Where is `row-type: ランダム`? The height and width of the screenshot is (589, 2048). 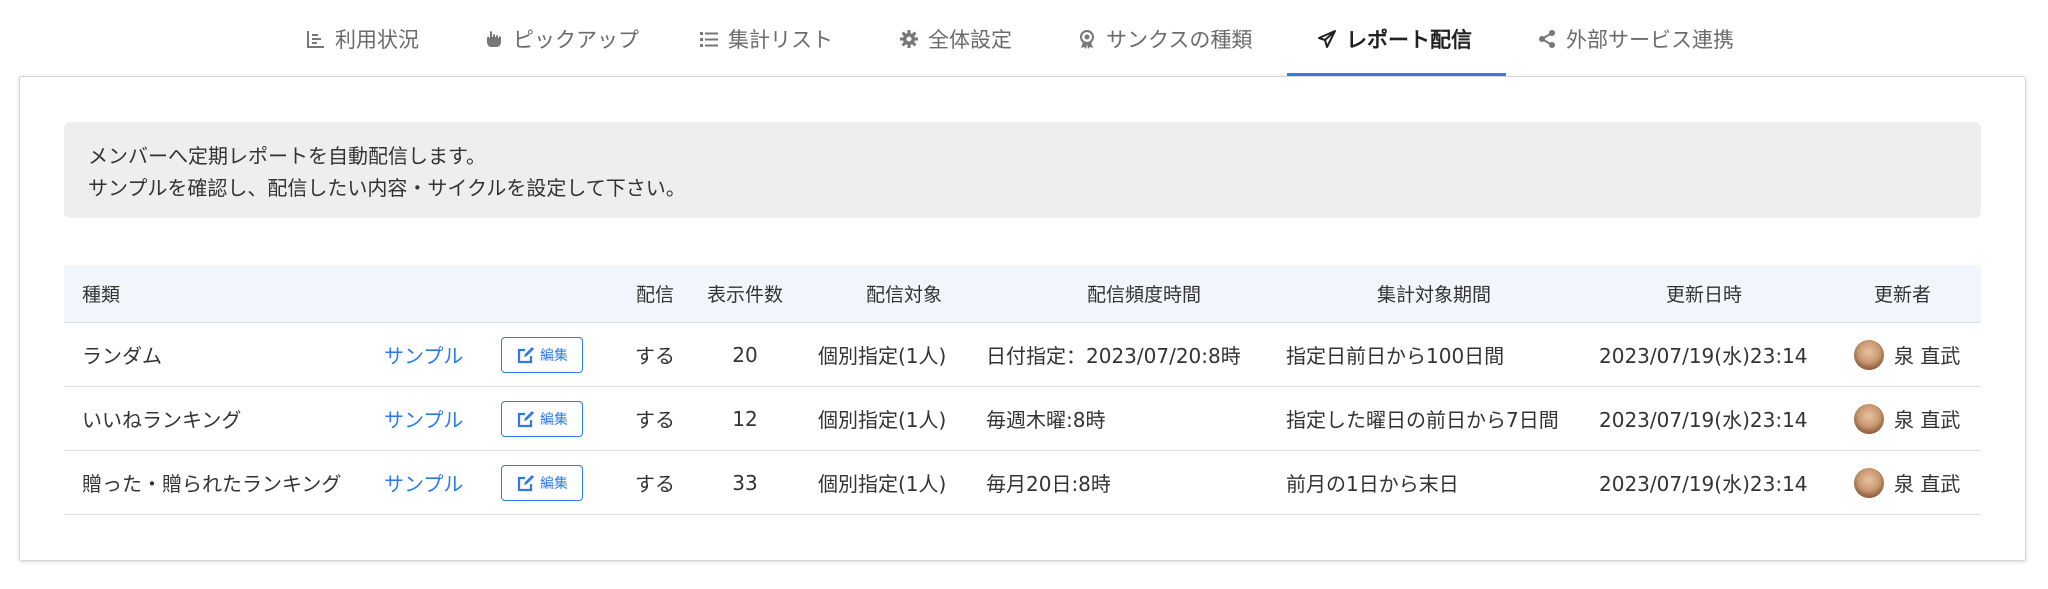 row-type: ランダム is located at coordinates (122, 356).